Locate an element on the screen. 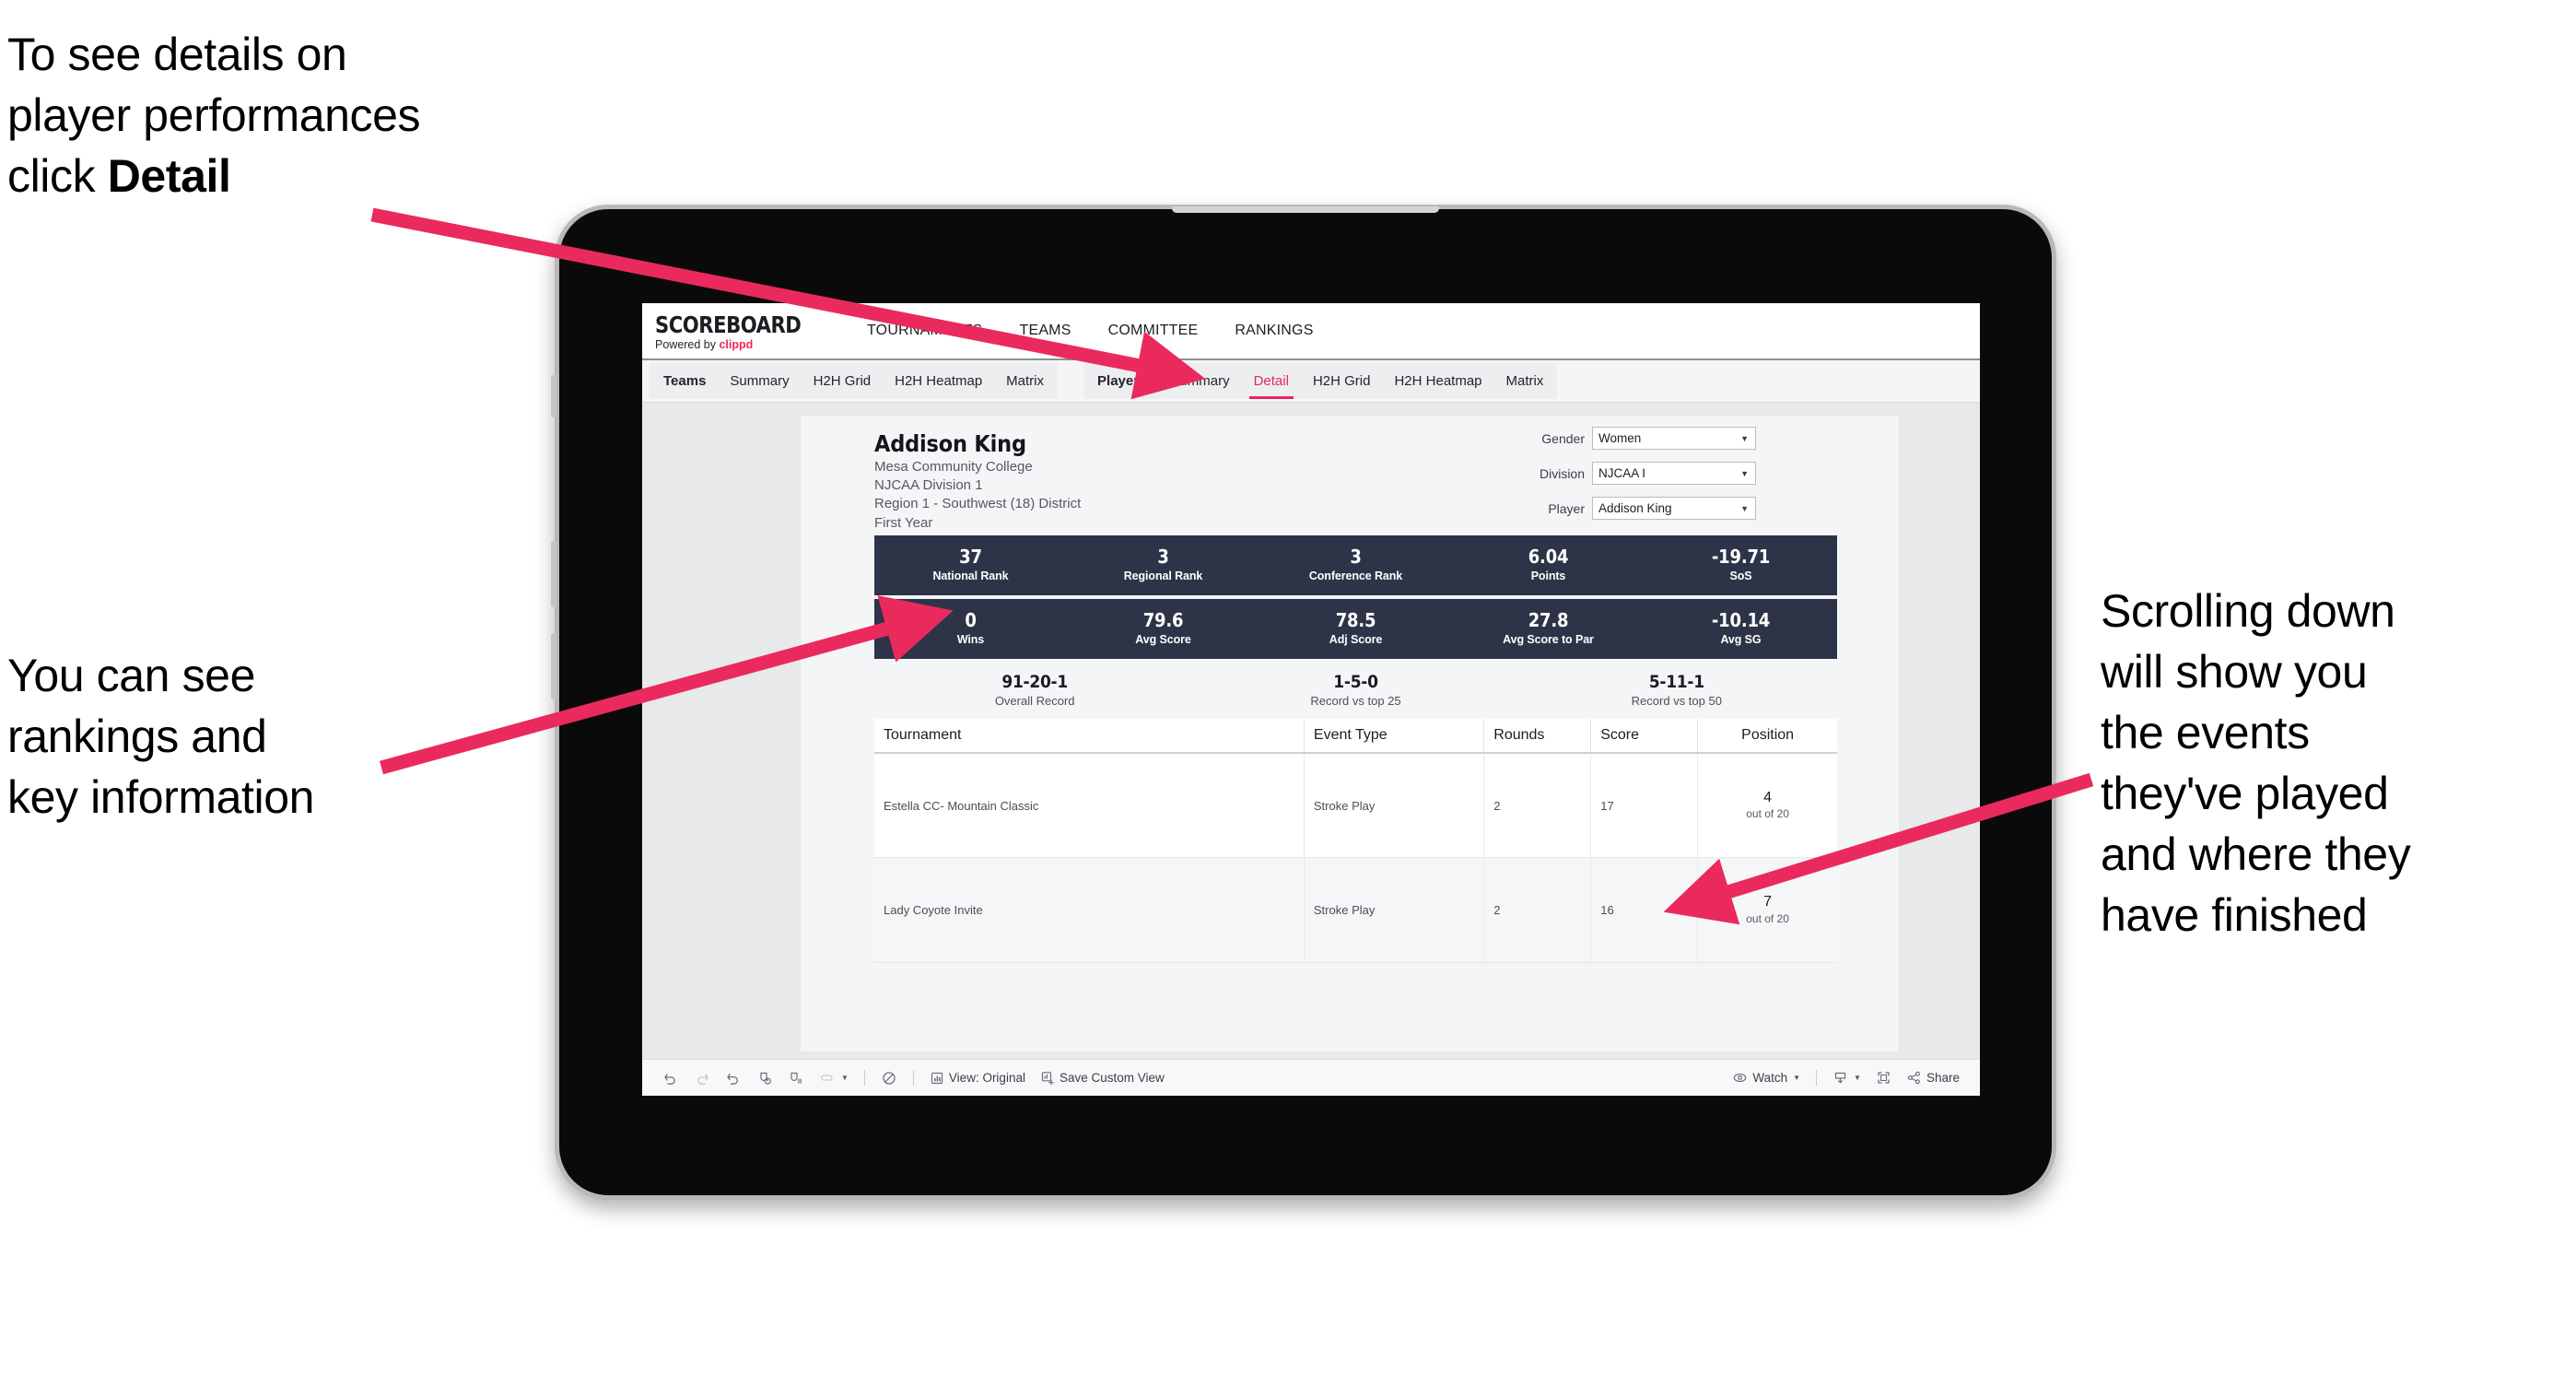 This screenshot has height=1386, width=2576. view-icon is located at coordinates (937, 1078).